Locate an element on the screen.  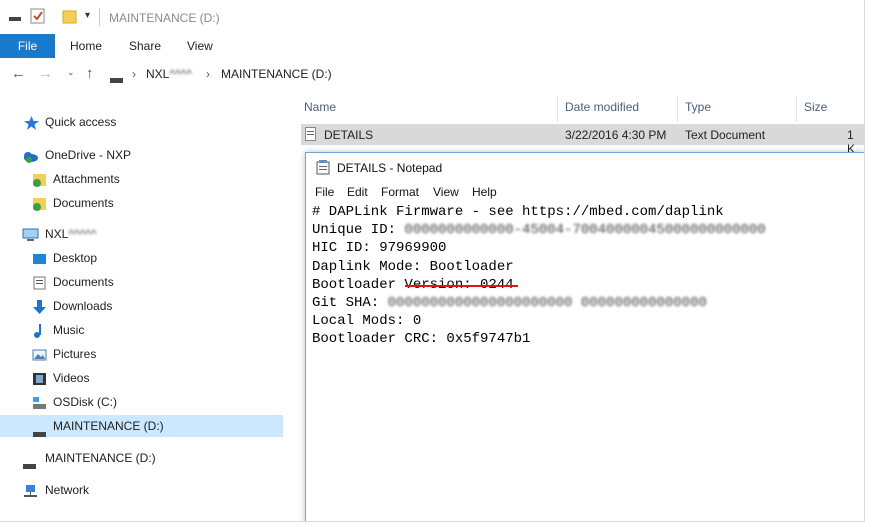
text-line-hic-id: HIC ID: 97969900 is located at coordinates (379, 248).